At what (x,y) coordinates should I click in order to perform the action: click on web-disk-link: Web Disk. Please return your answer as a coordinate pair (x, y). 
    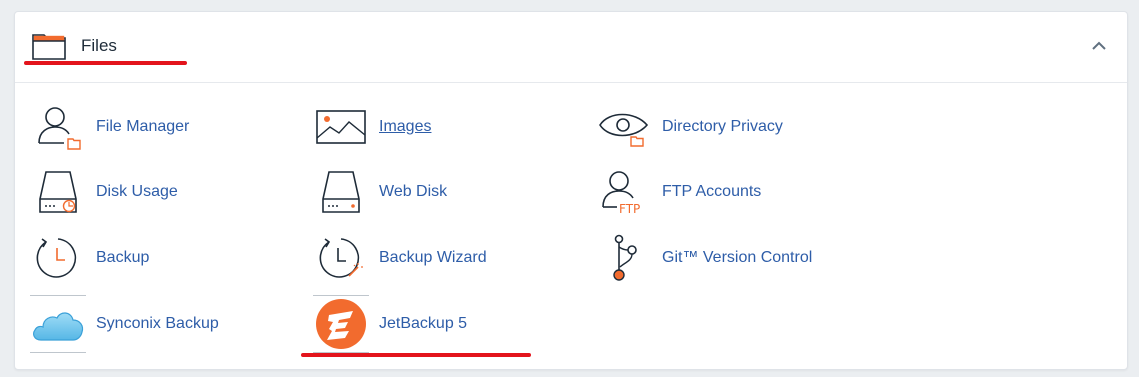
    Looking at the image, I should click on (380, 192).